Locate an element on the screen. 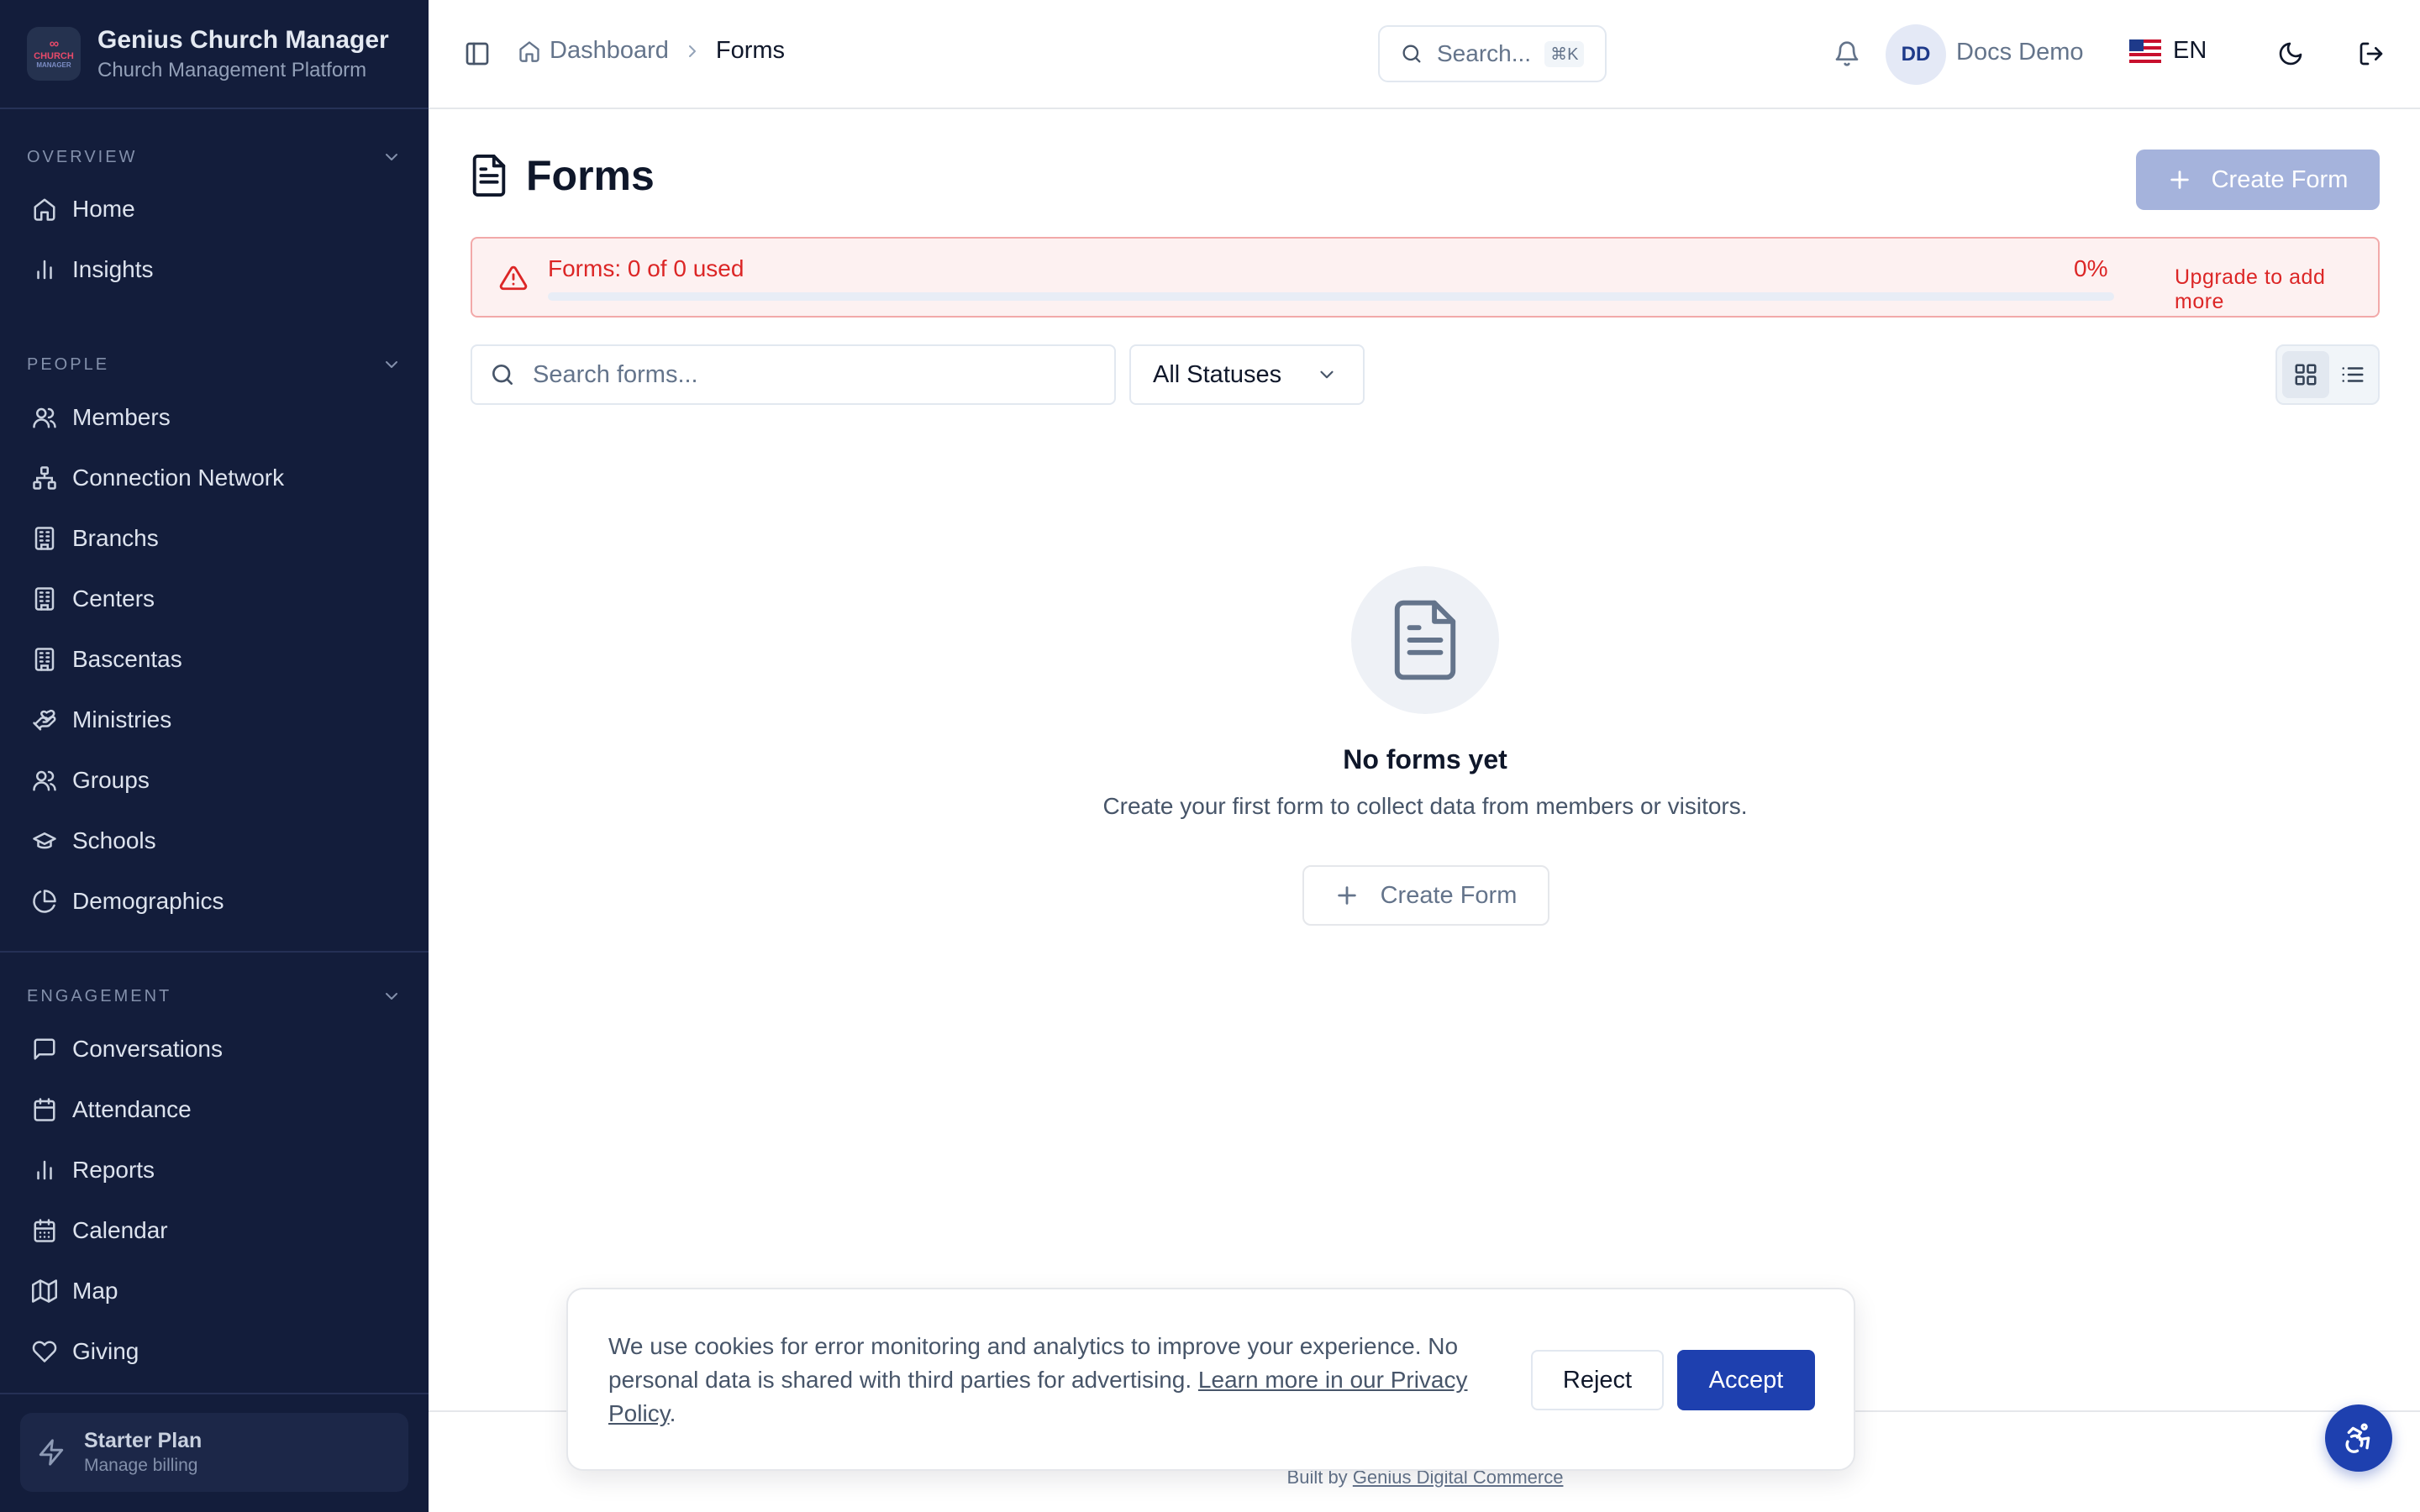 The width and height of the screenshot is (2420, 1512). sidebar-item-label: Home is located at coordinates (103, 209).